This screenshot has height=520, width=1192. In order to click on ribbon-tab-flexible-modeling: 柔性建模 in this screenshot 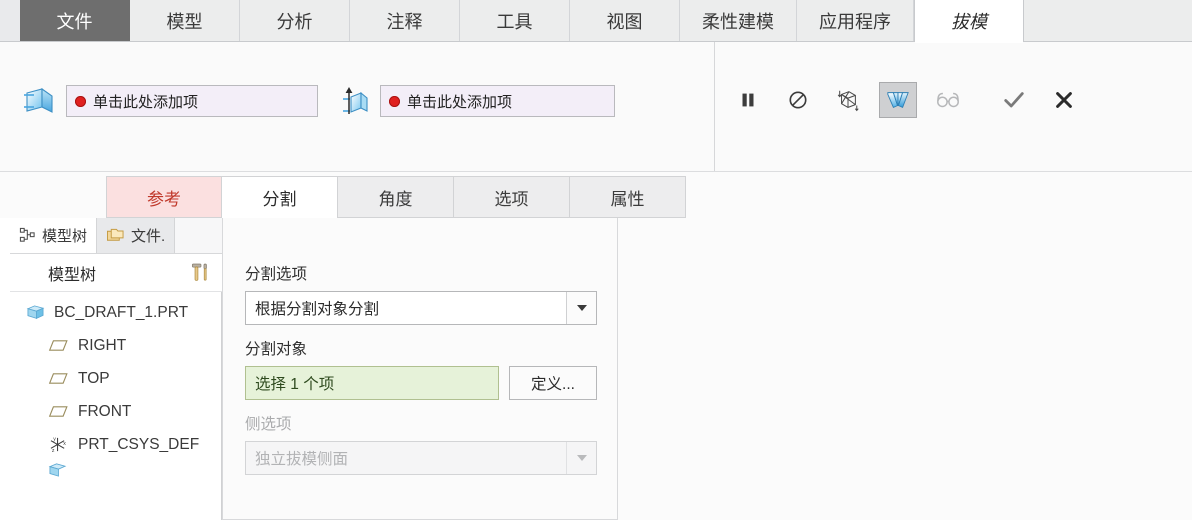, I will do `click(738, 21)`.